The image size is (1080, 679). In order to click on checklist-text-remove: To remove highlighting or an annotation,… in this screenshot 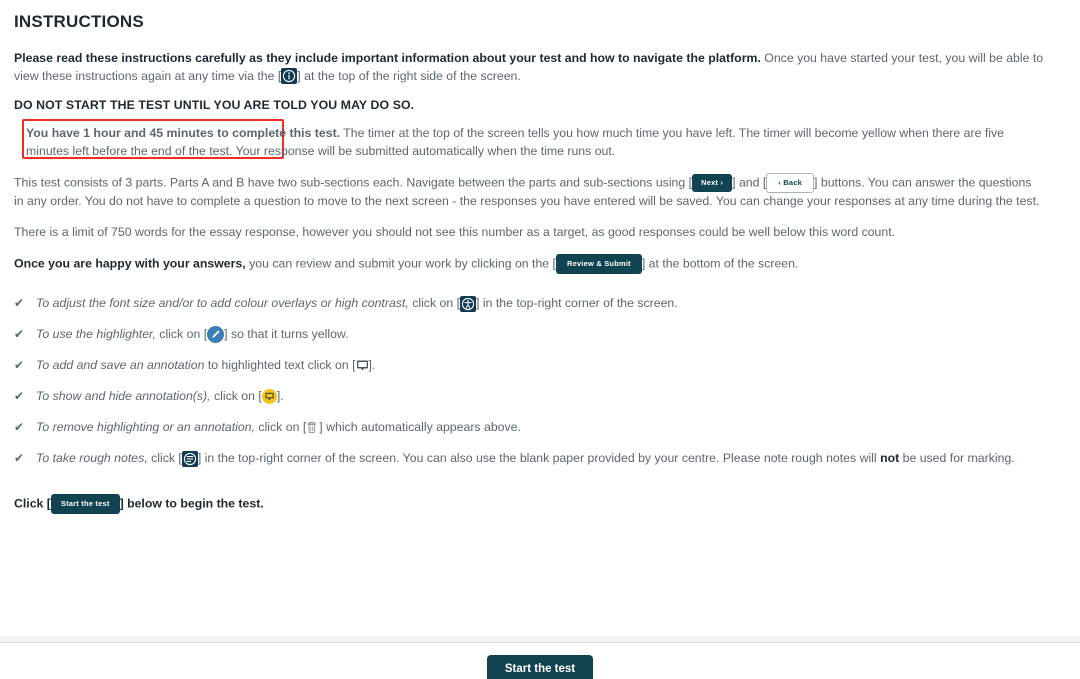, I will do `click(552, 427)`.